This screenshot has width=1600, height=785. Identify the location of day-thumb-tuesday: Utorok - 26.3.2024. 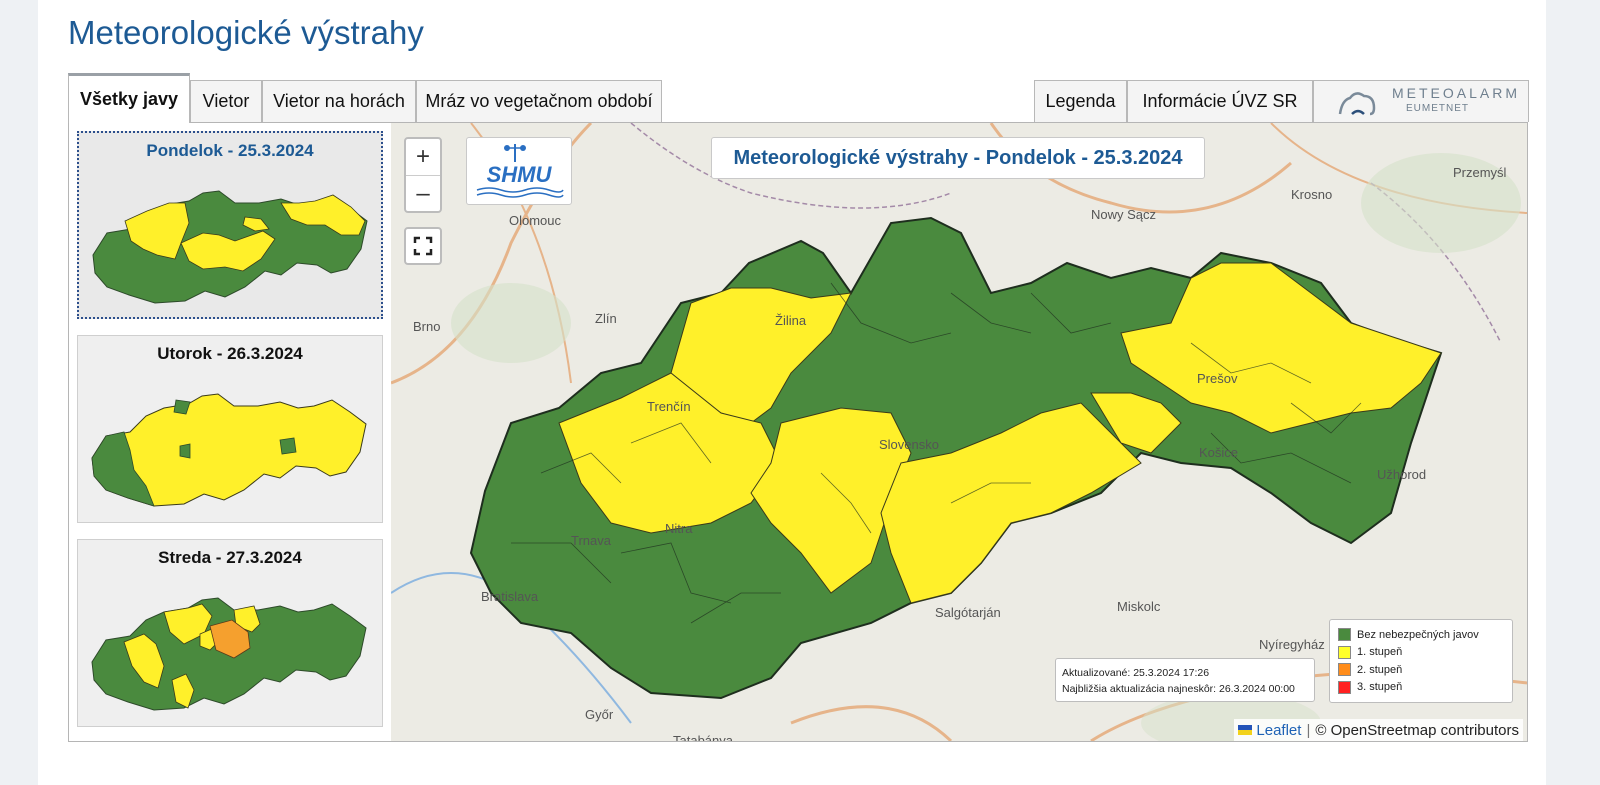
(230, 429).